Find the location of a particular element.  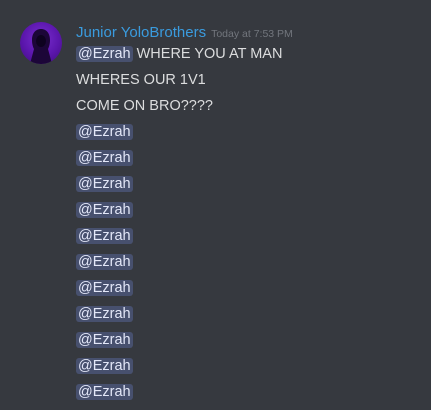

message-header: Junior YoloBrothers Today at 7:53 PM is located at coordinates (184, 33).